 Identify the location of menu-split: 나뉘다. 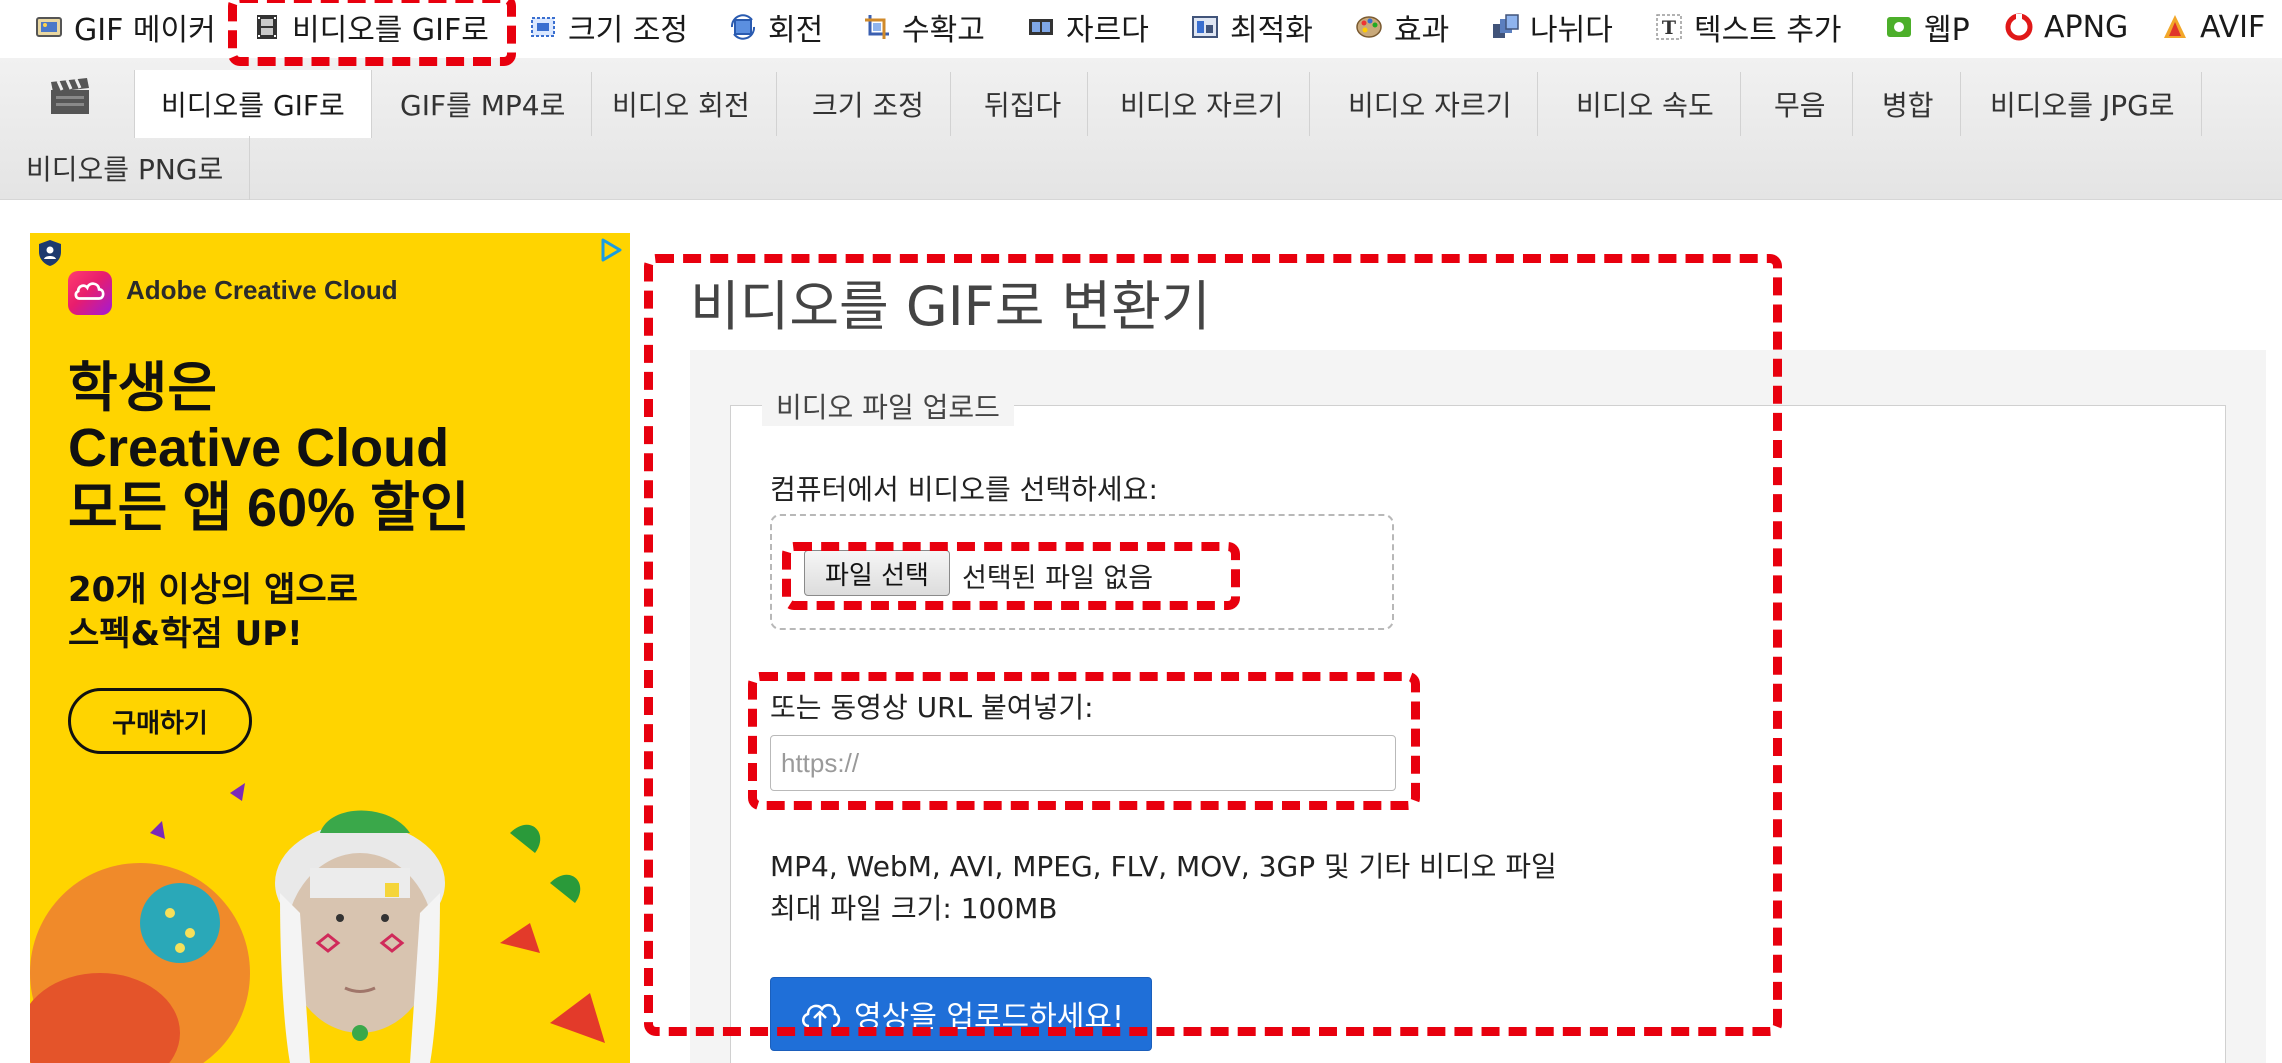
(1551, 27).